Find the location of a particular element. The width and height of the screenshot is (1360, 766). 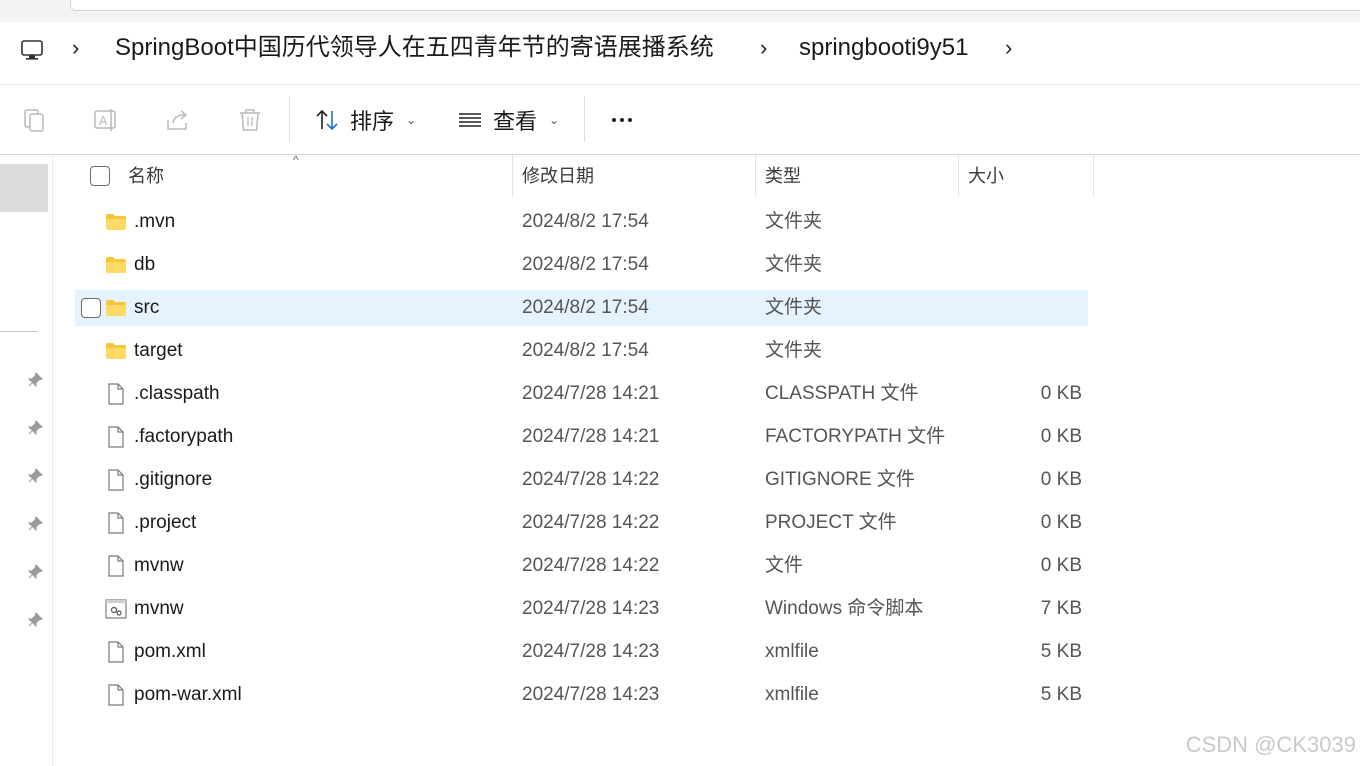

computer-icon is located at coordinates (32, 50).